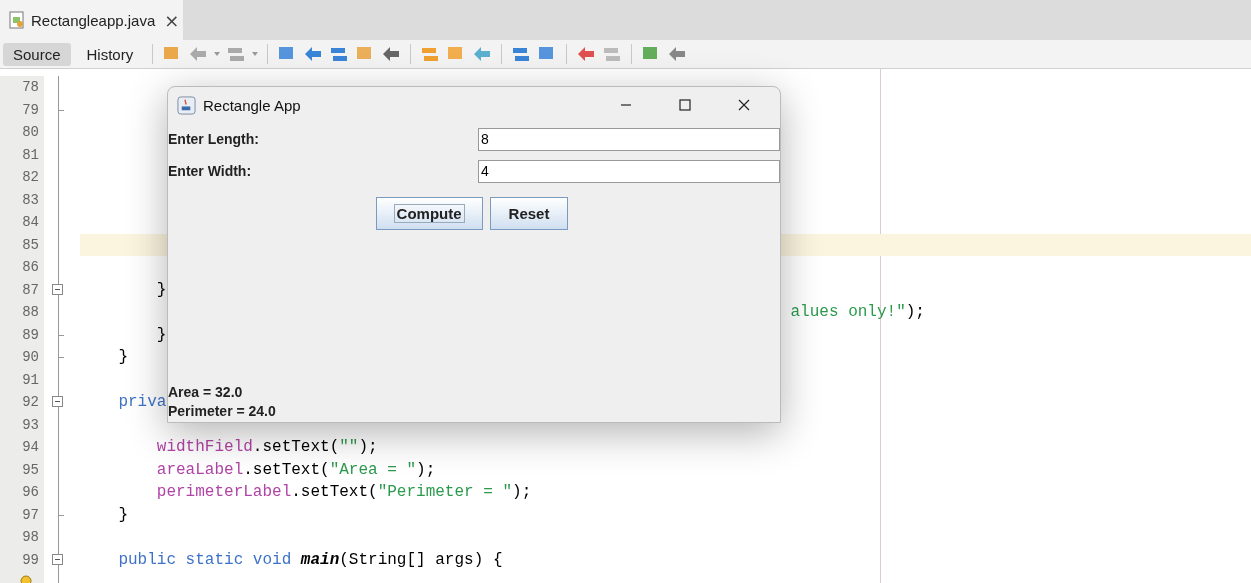  I want to click on code-line: alues only!");, so click(857, 312).